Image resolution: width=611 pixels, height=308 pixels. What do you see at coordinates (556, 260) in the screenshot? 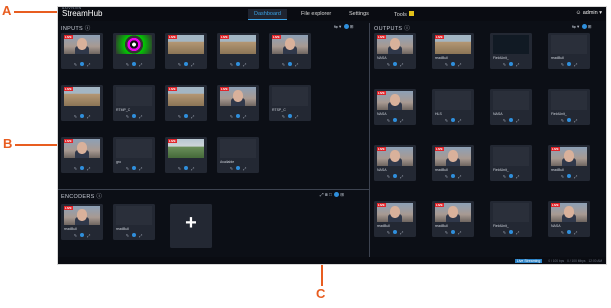
I see `status-text-1: 0 / 100 bps` at bounding box center [556, 260].